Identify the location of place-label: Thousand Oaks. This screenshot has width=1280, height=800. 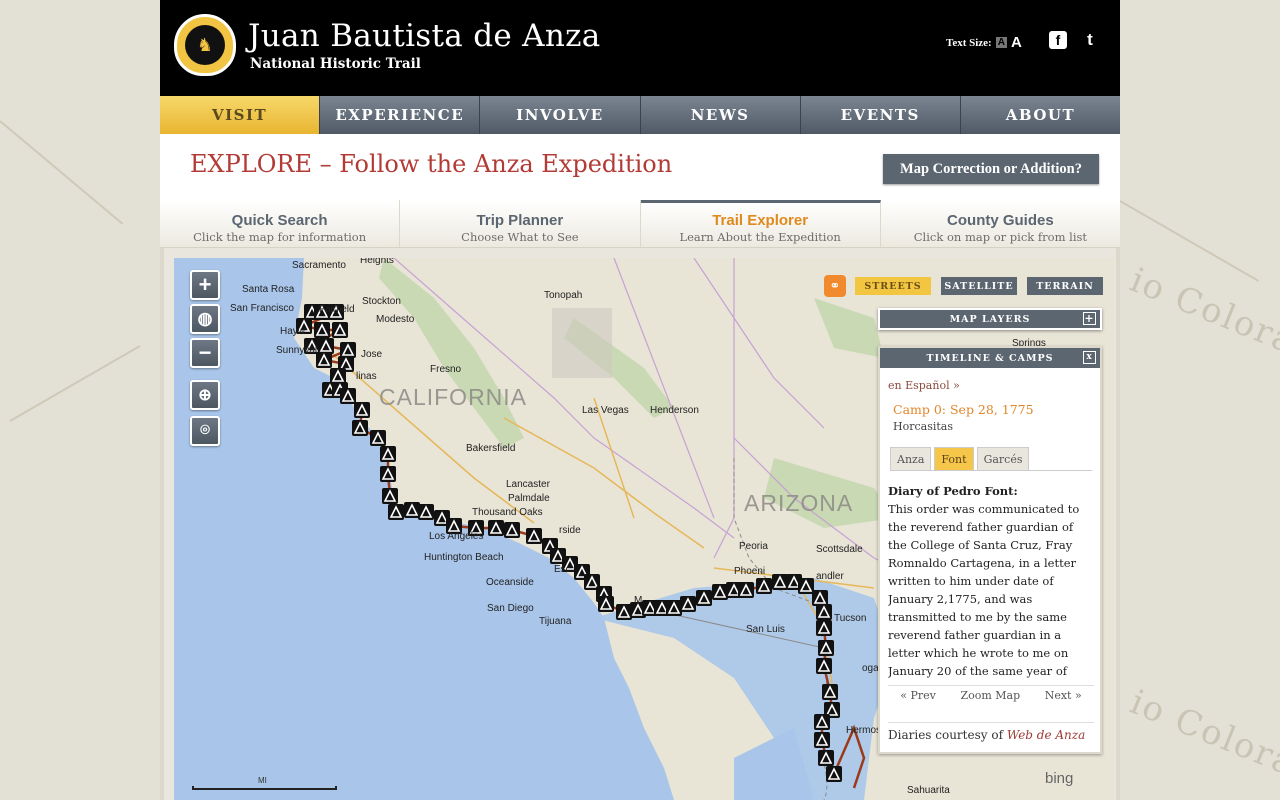
(507, 512).